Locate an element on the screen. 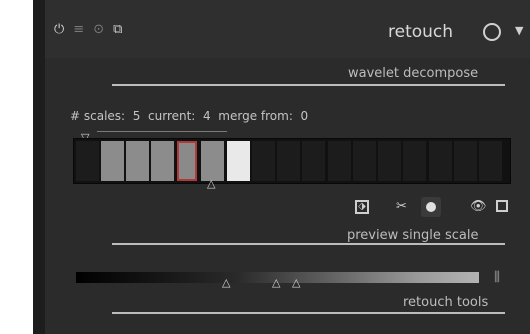 The image size is (530, 334). levels-marker-high: △ is located at coordinates (296, 283).